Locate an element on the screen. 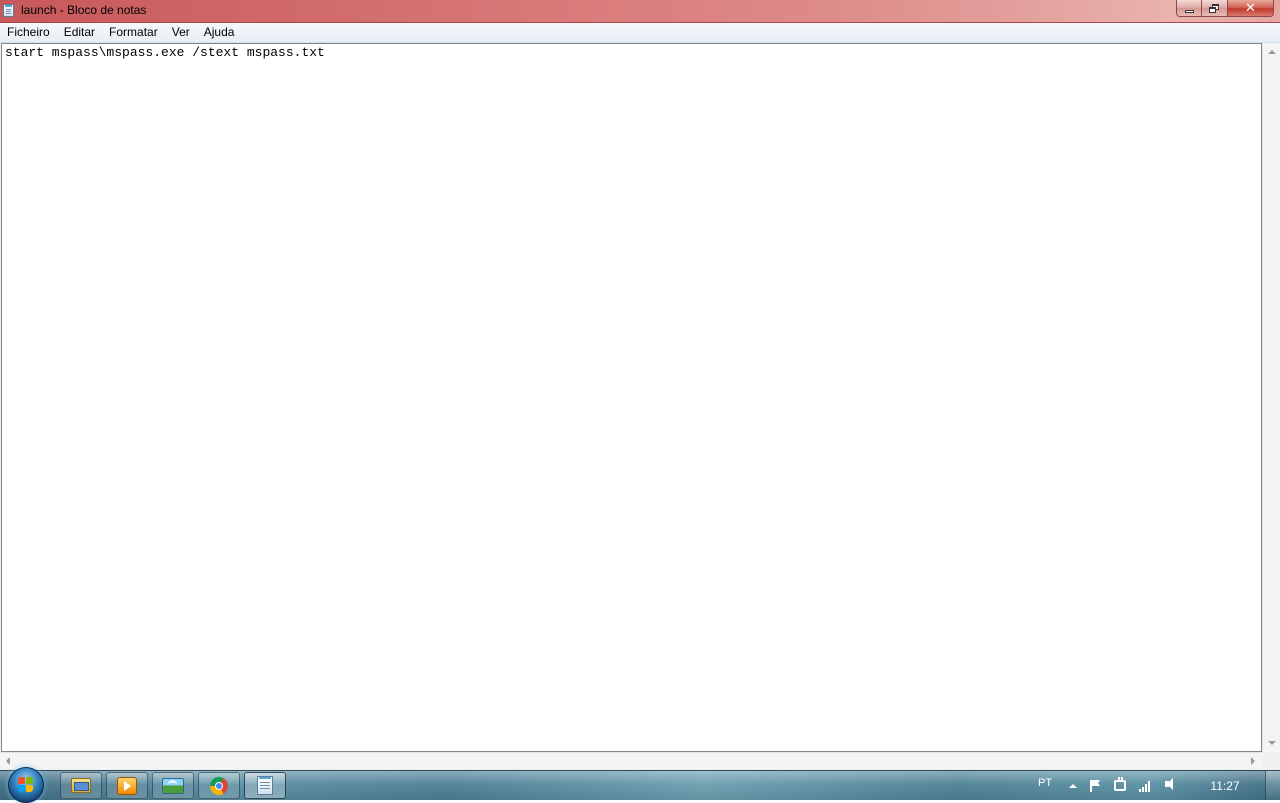 This screenshot has height=803, width=1280. clock: 11:27 is located at coordinates (1225, 786).